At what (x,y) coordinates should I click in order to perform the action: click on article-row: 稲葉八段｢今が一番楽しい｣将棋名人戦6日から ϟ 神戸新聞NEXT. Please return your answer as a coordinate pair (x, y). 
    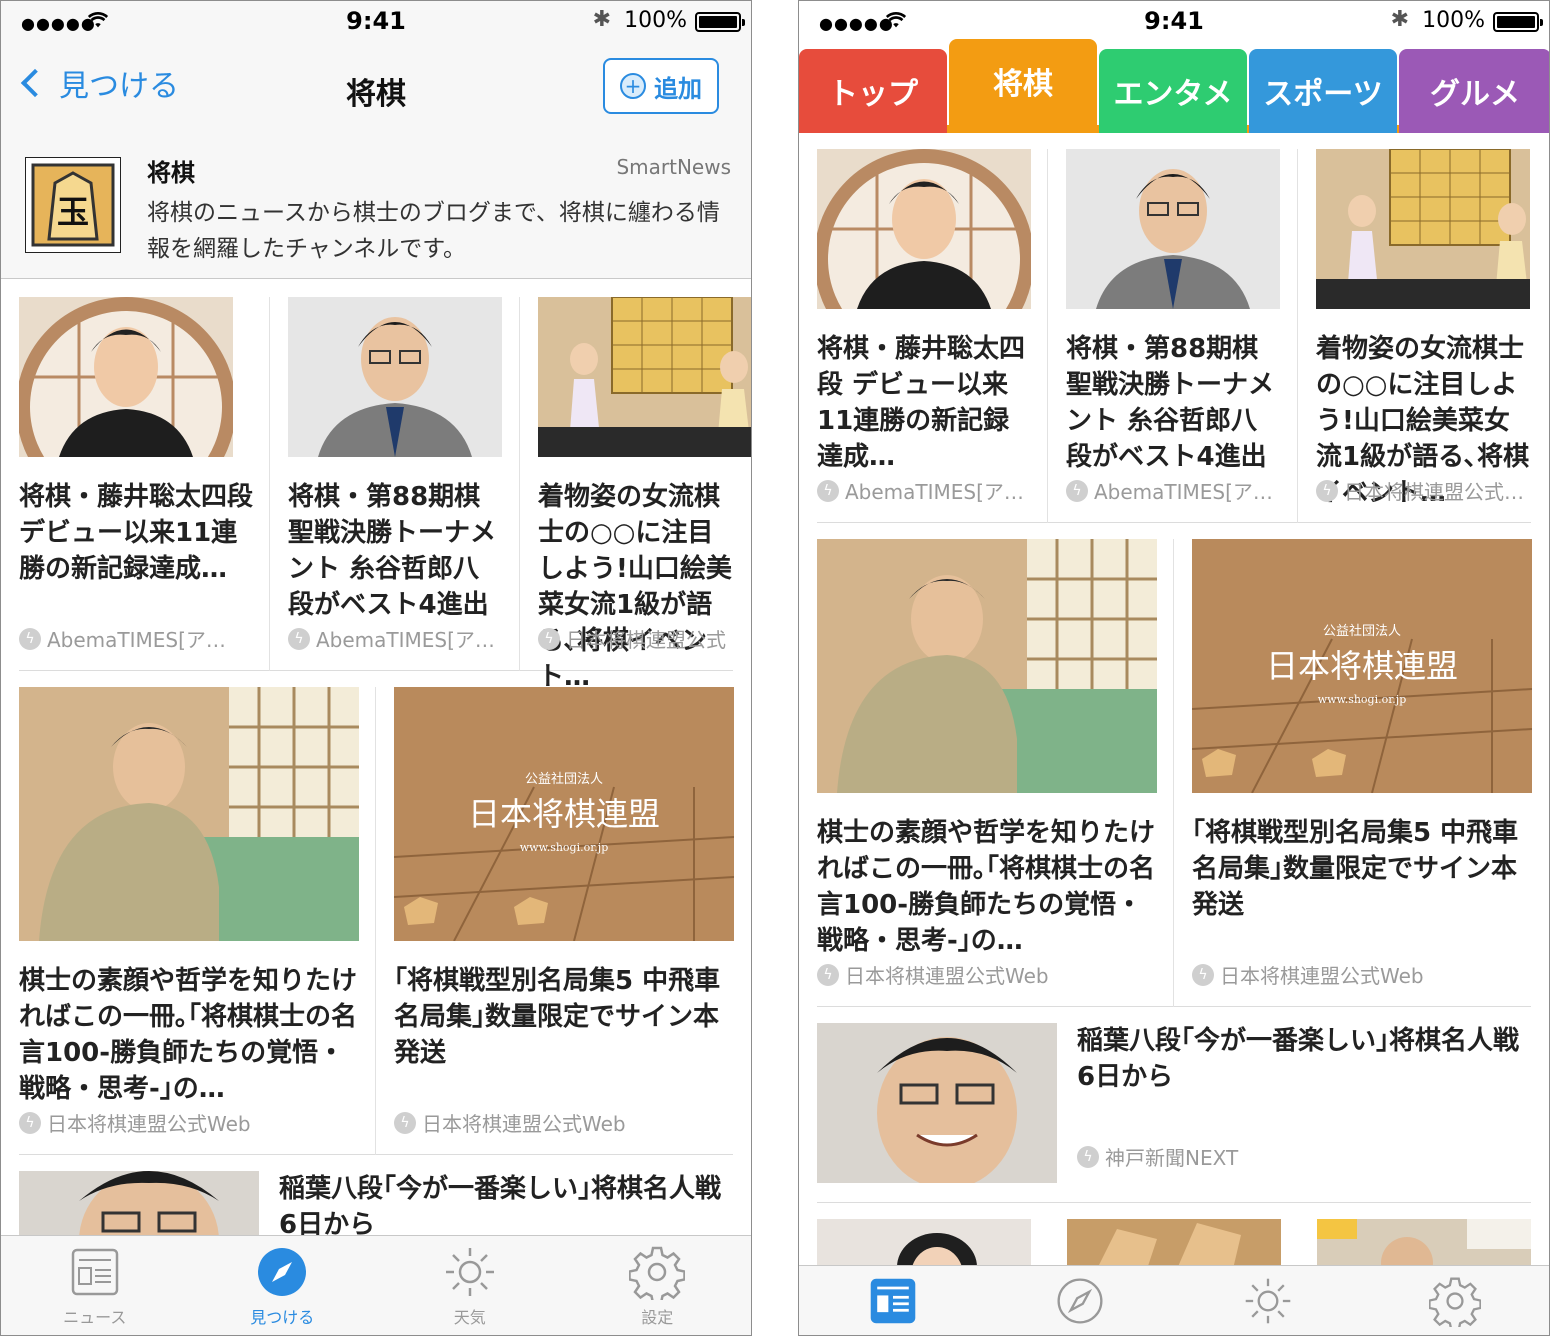
    Looking at the image, I should click on (1174, 1113).